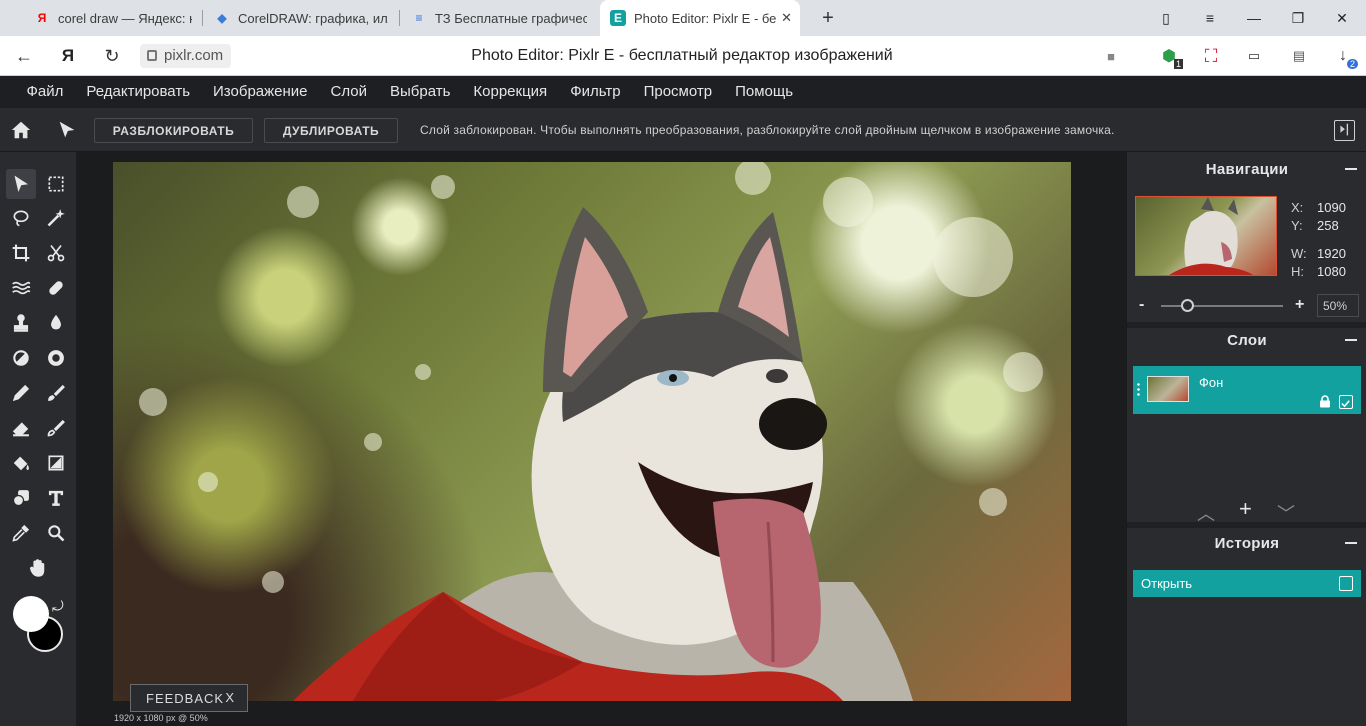 This screenshot has height=726, width=1366. Describe the element at coordinates (24, 56) in the screenshot. I see `back-icon: ←` at that location.